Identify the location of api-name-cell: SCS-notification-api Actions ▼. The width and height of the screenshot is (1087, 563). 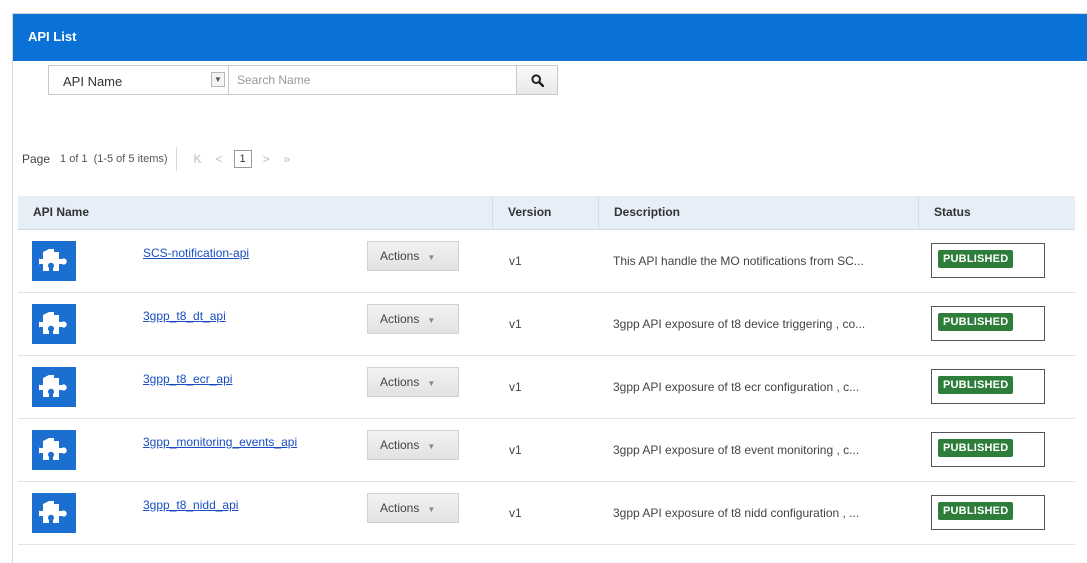
(255, 261).